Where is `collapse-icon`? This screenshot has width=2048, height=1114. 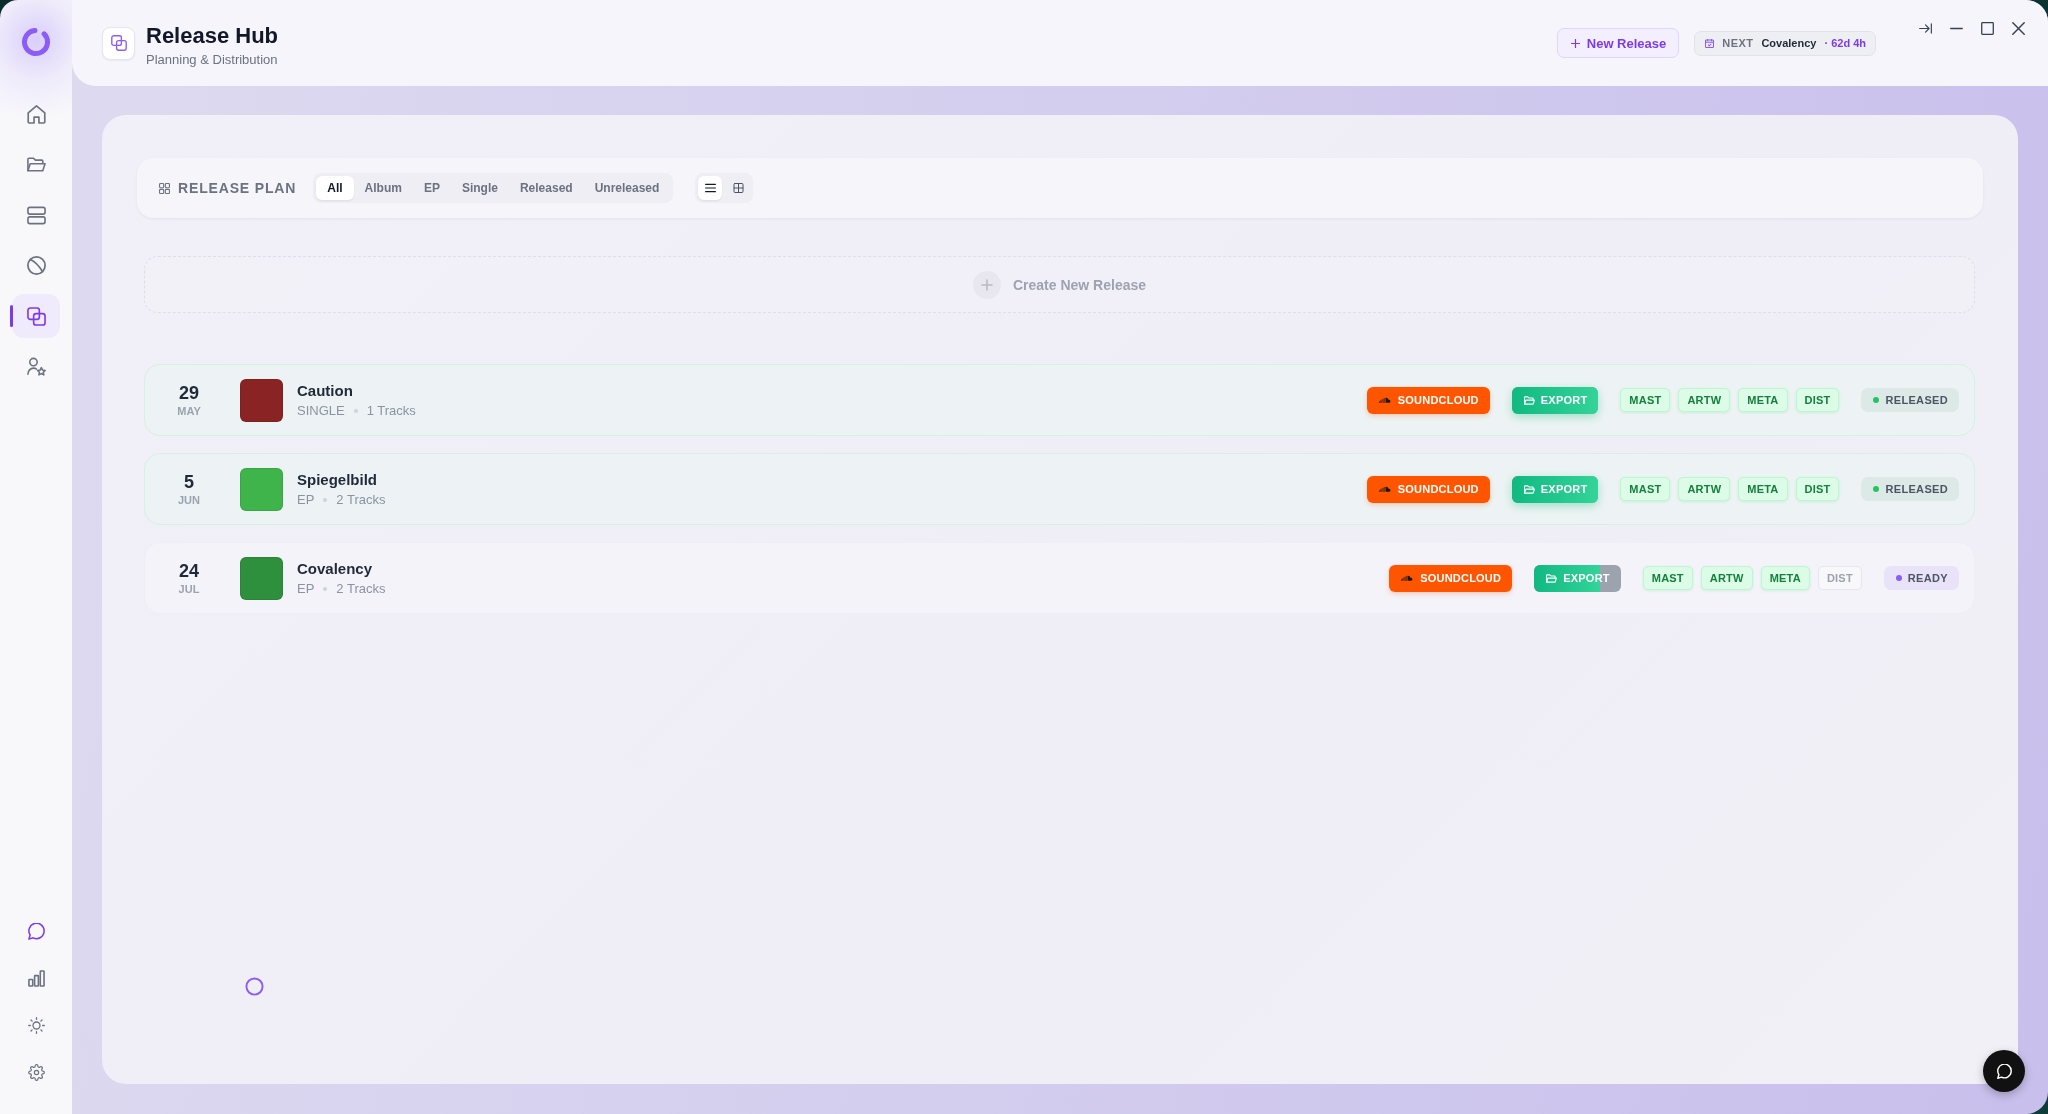 collapse-icon is located at coordinates (1925, 28).